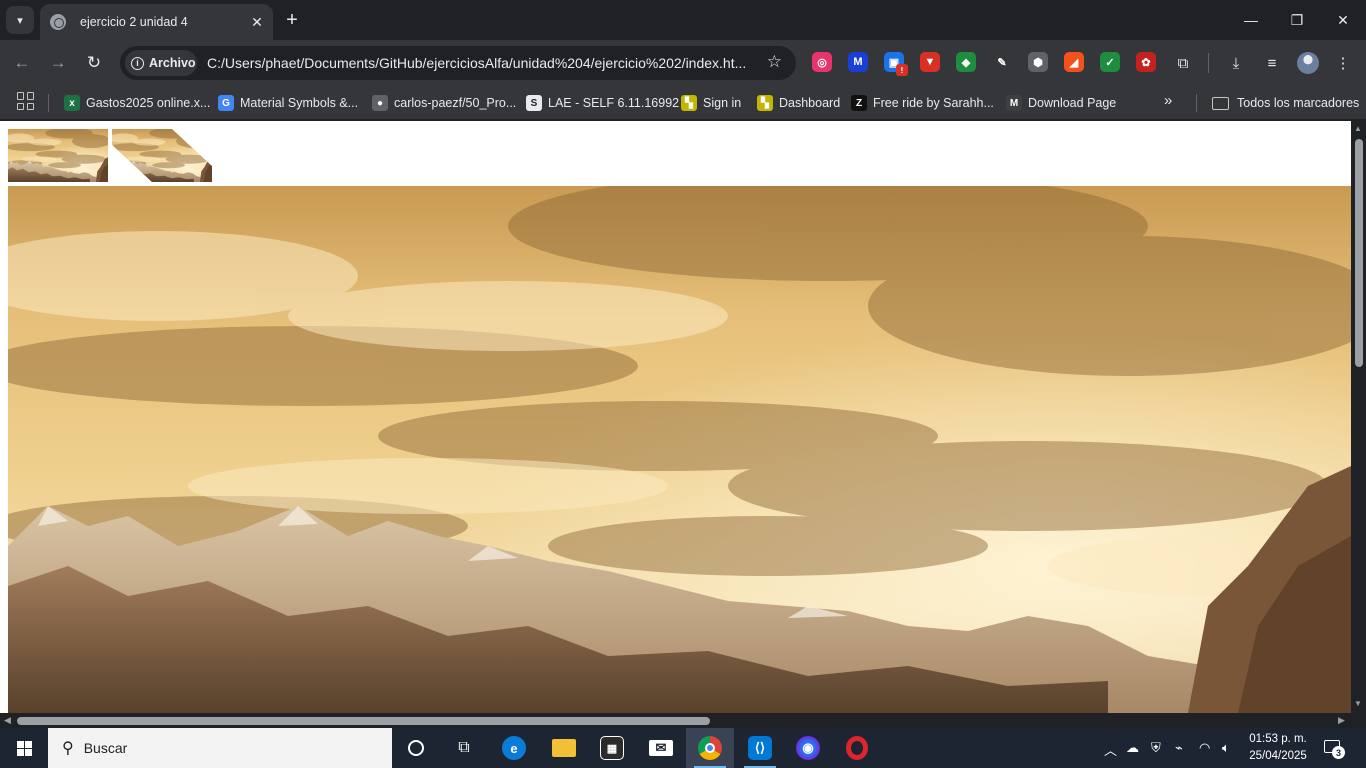 The image size is (1366, 768). What do you see at coordinates (774, 62) in the screenshot?
I see `bookmark-star-icon: ☆` at bounding box center [774, 62].